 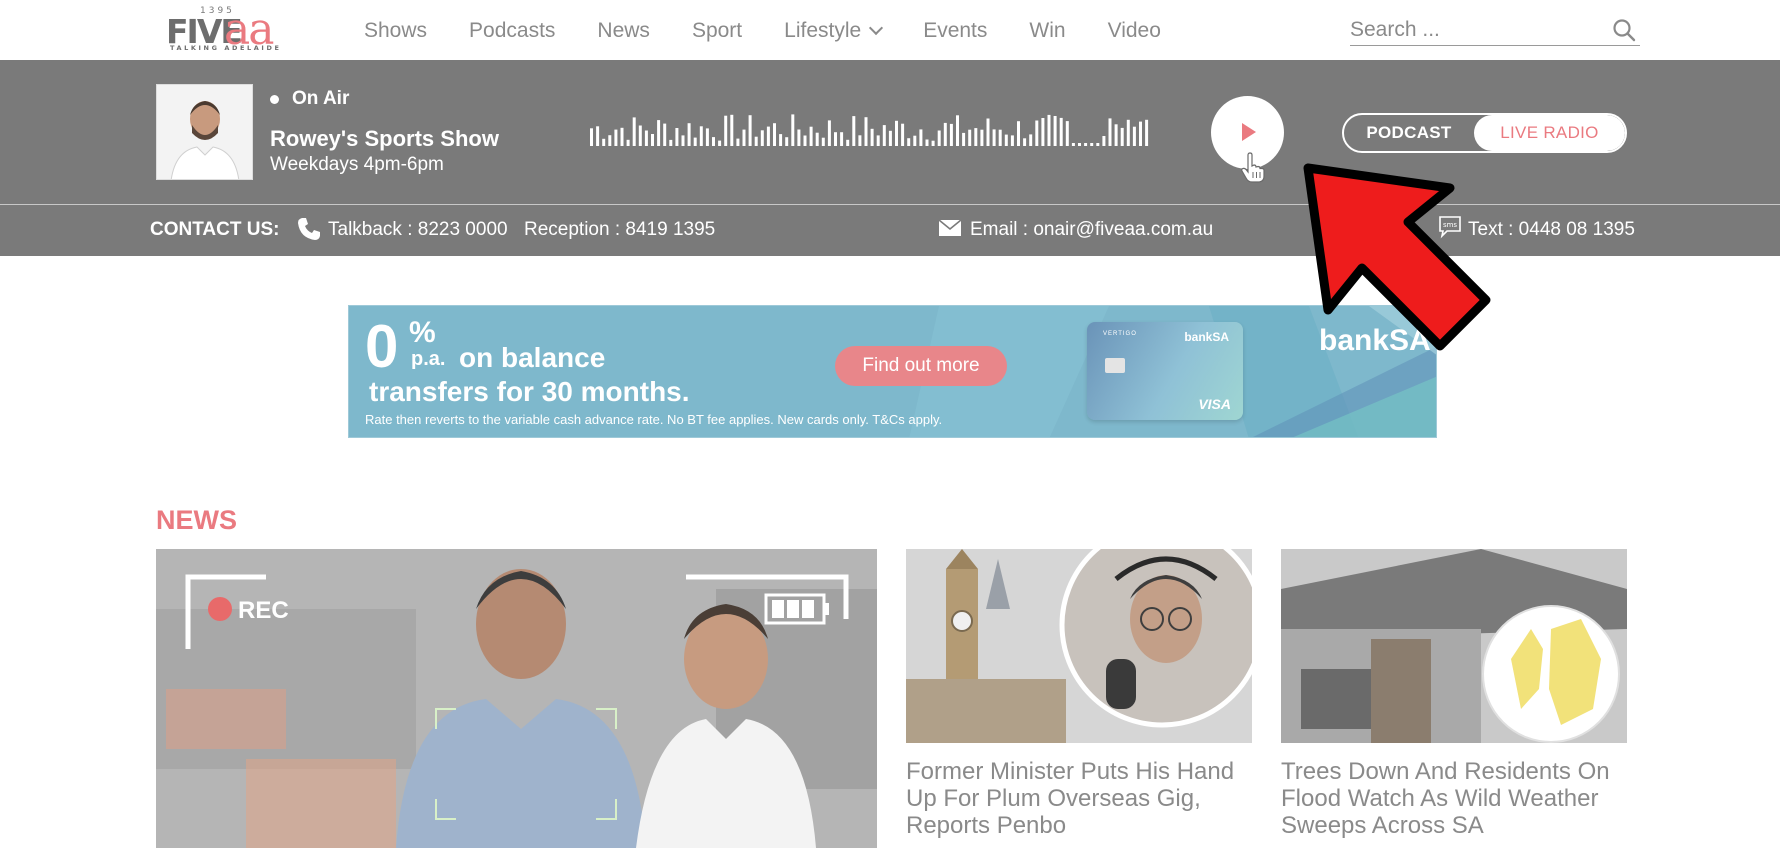 I want to click on host-photo, so click(x=204, y=132).